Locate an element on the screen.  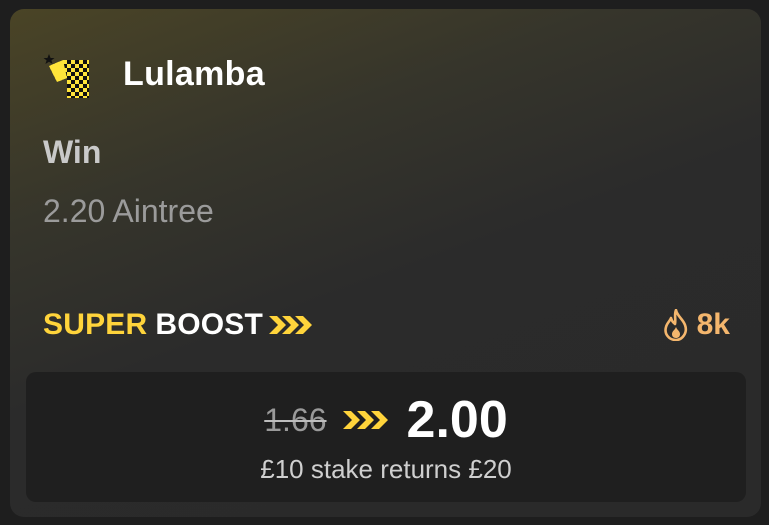
super-boost-label: SUPER BOOST is located at coordinates (178, 325).